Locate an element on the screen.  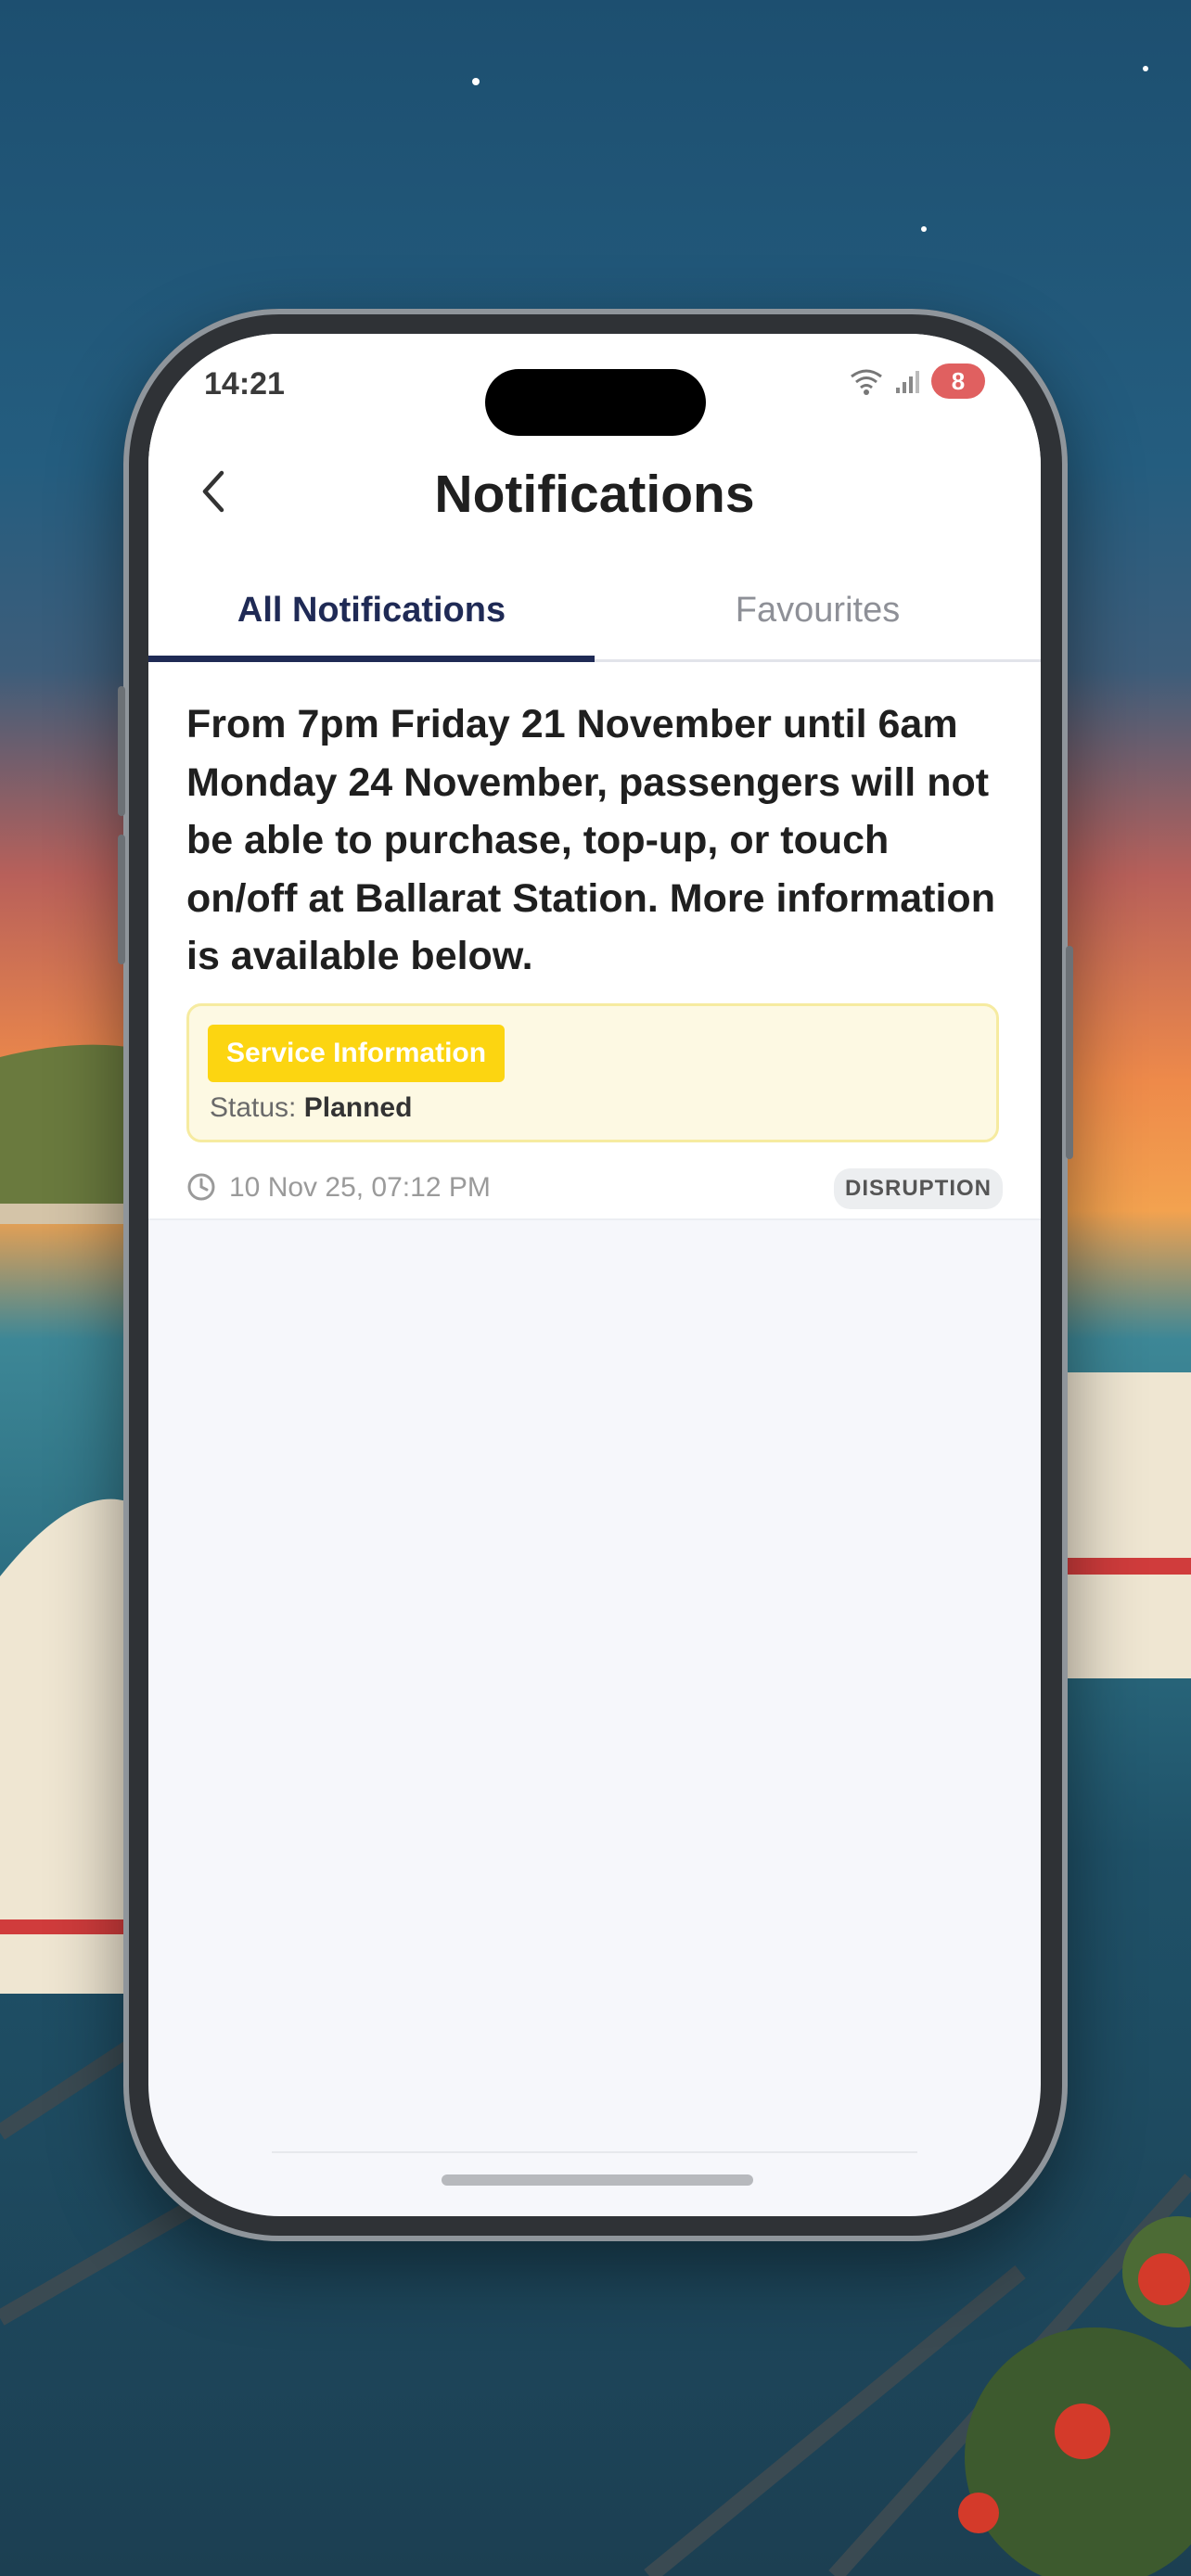
train-right-stripe is located at coordinates (1124, 1566).